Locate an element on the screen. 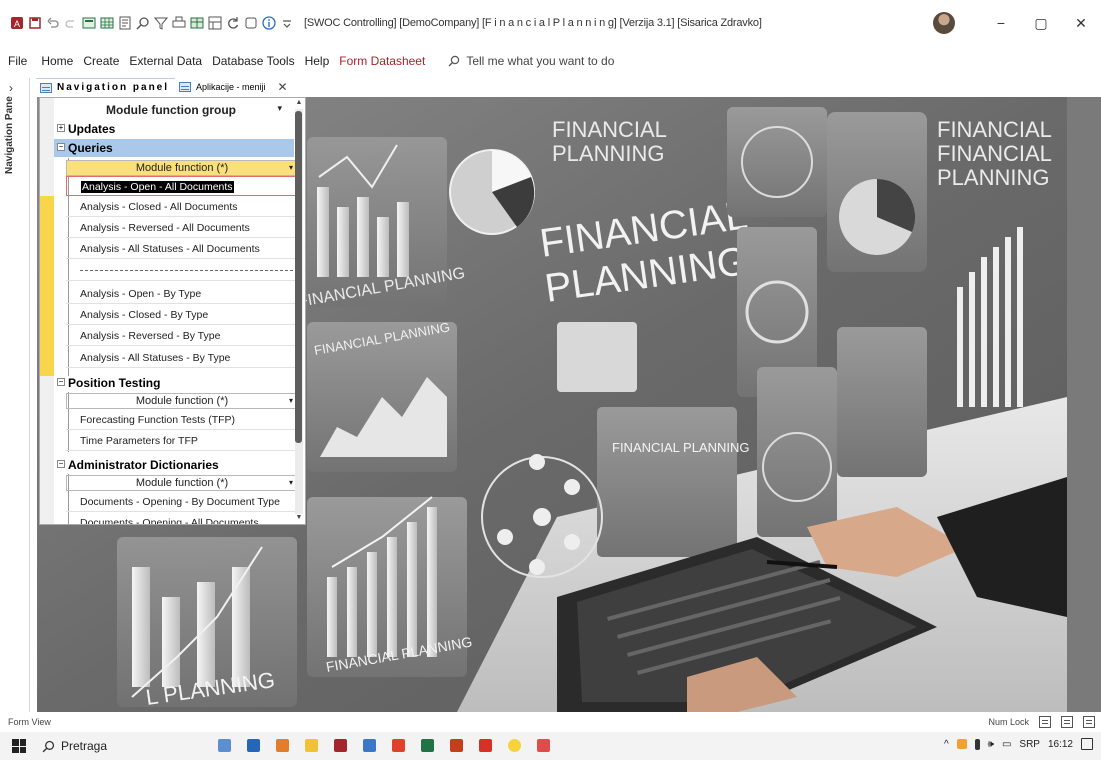 The image size is (1101, 760). list-item: Analysis - Reversed - By Type is located at coordinates (182, 336).